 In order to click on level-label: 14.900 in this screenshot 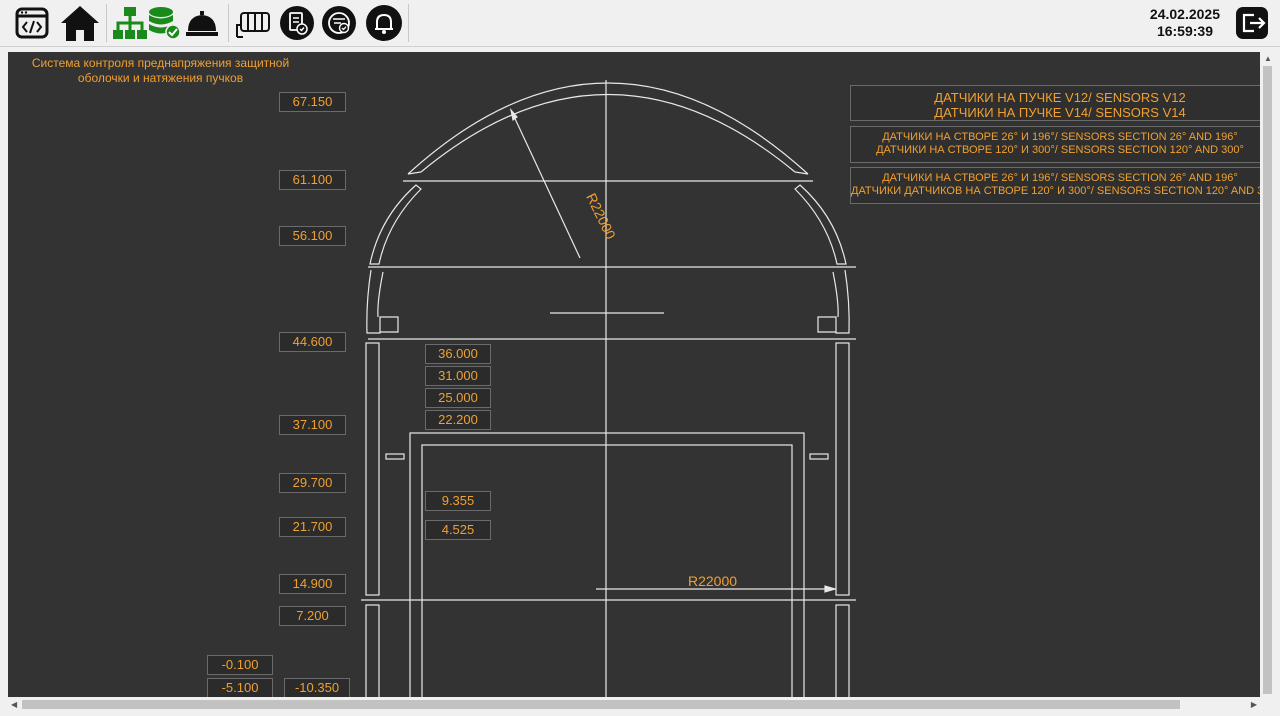, I will do `click(312, 584)`.